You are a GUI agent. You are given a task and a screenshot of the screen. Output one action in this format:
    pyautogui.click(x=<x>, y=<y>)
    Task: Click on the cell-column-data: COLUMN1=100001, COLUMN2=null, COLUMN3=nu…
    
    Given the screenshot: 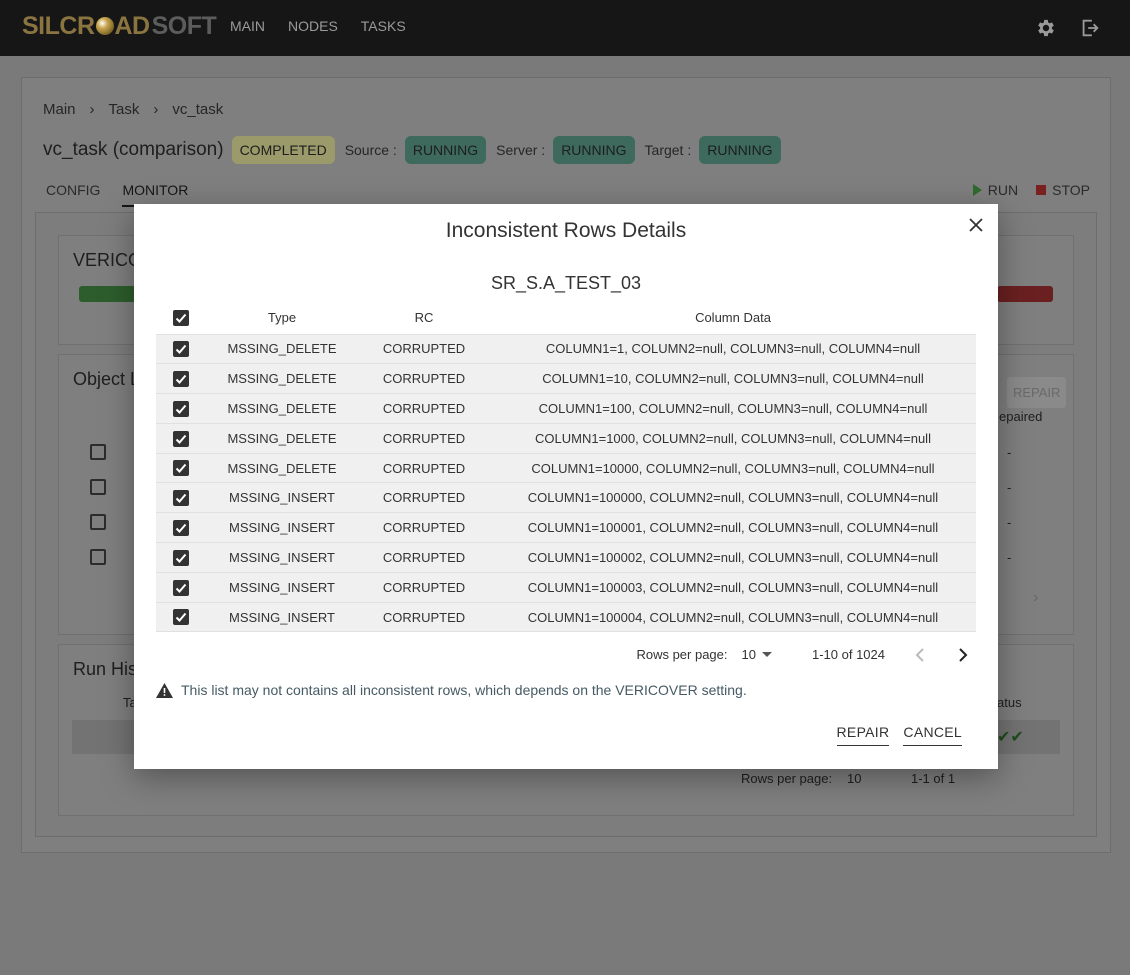 What is the action you would take?
    pyautogui.click(x=733, y=527)
    